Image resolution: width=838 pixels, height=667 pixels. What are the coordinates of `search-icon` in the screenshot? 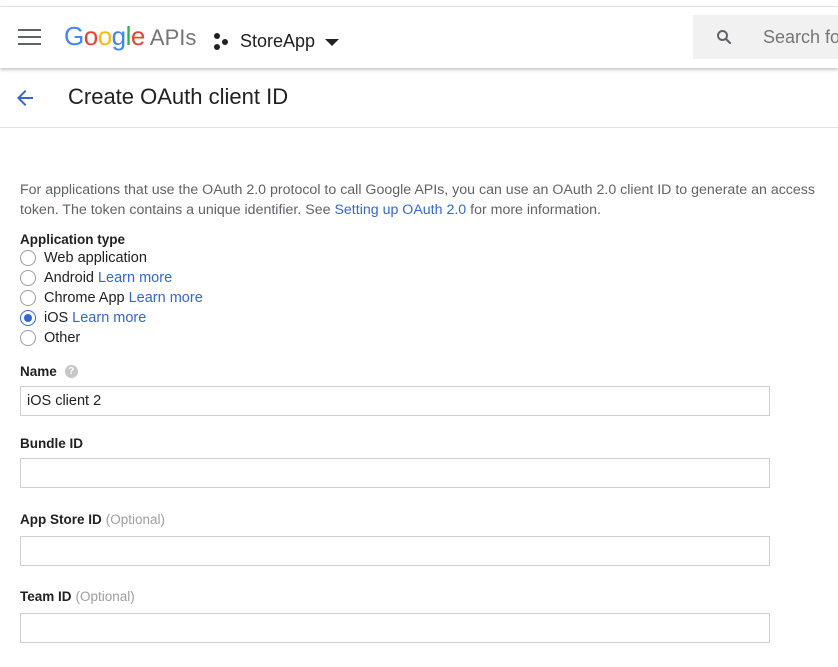 It's located at (724, 37).